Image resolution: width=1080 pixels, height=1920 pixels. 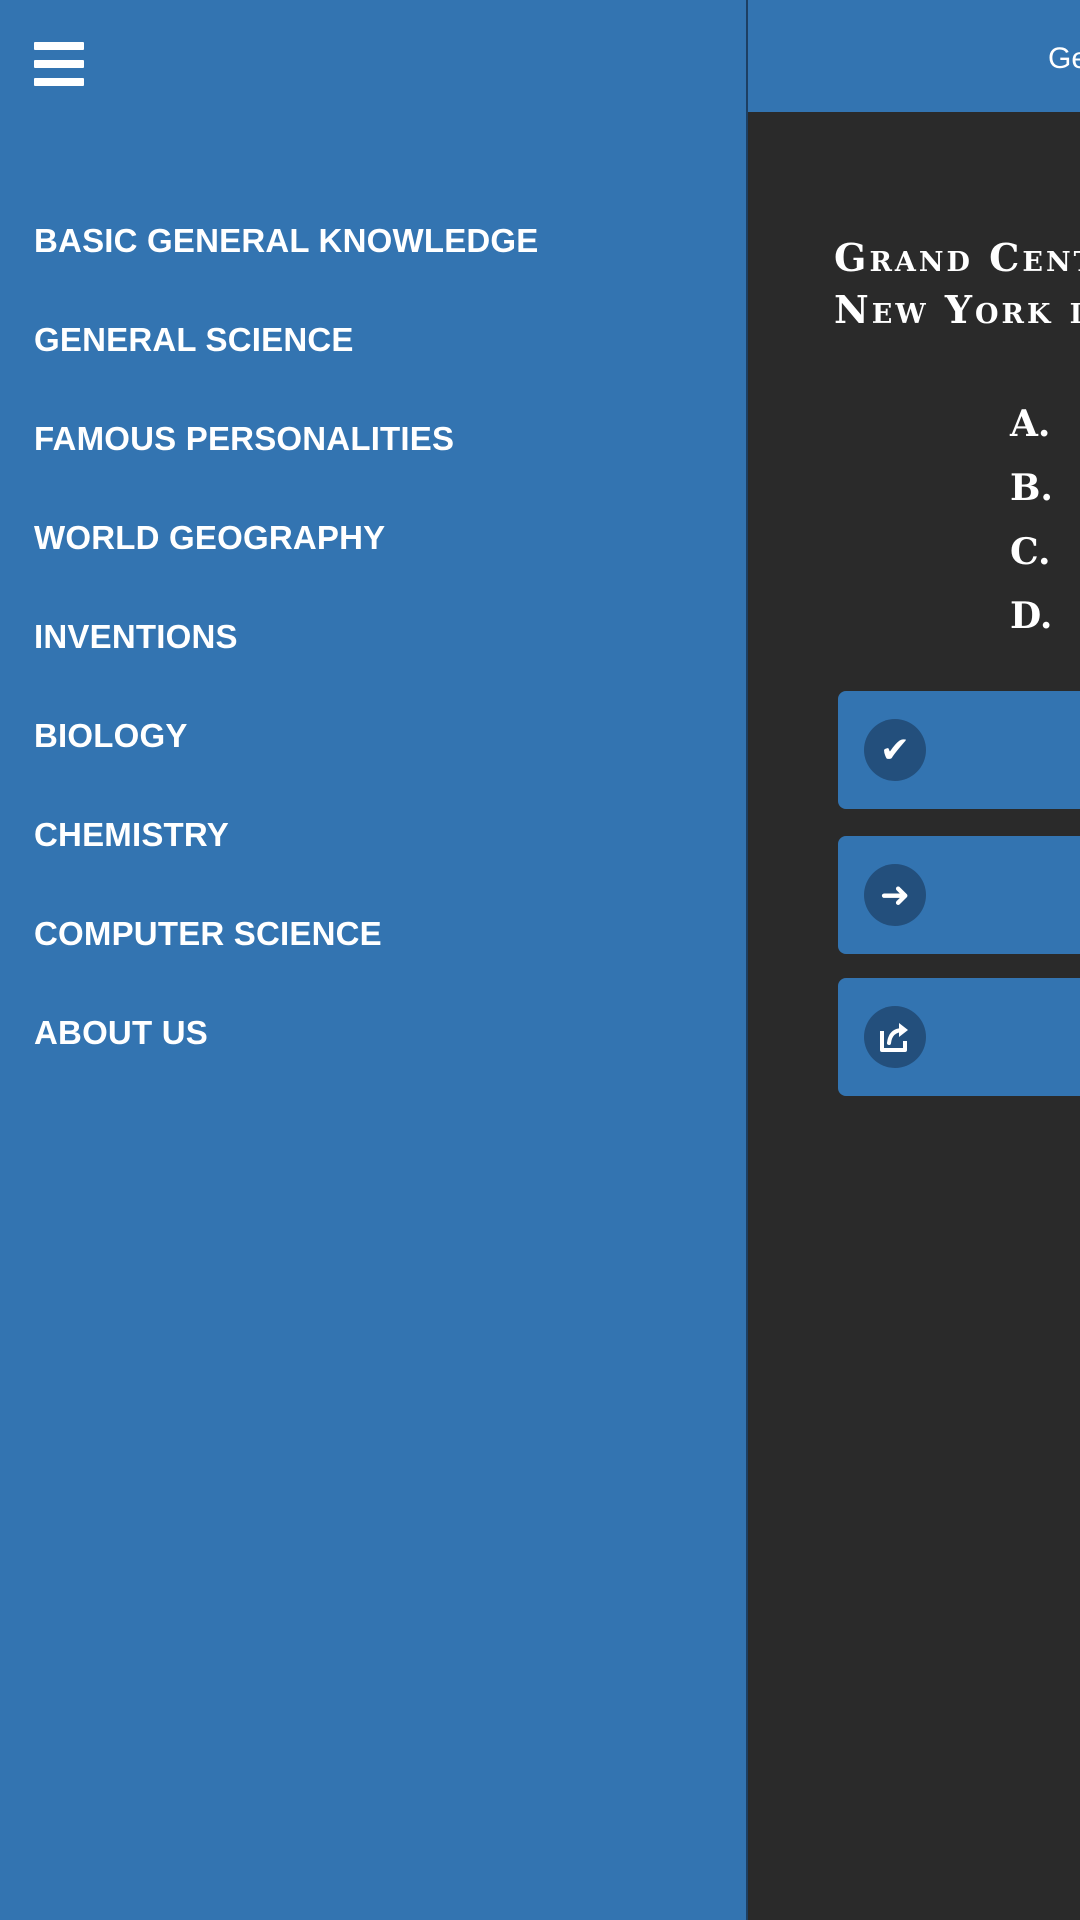 I want to click on question-line-2: New York is, so click(x=957, y=309).